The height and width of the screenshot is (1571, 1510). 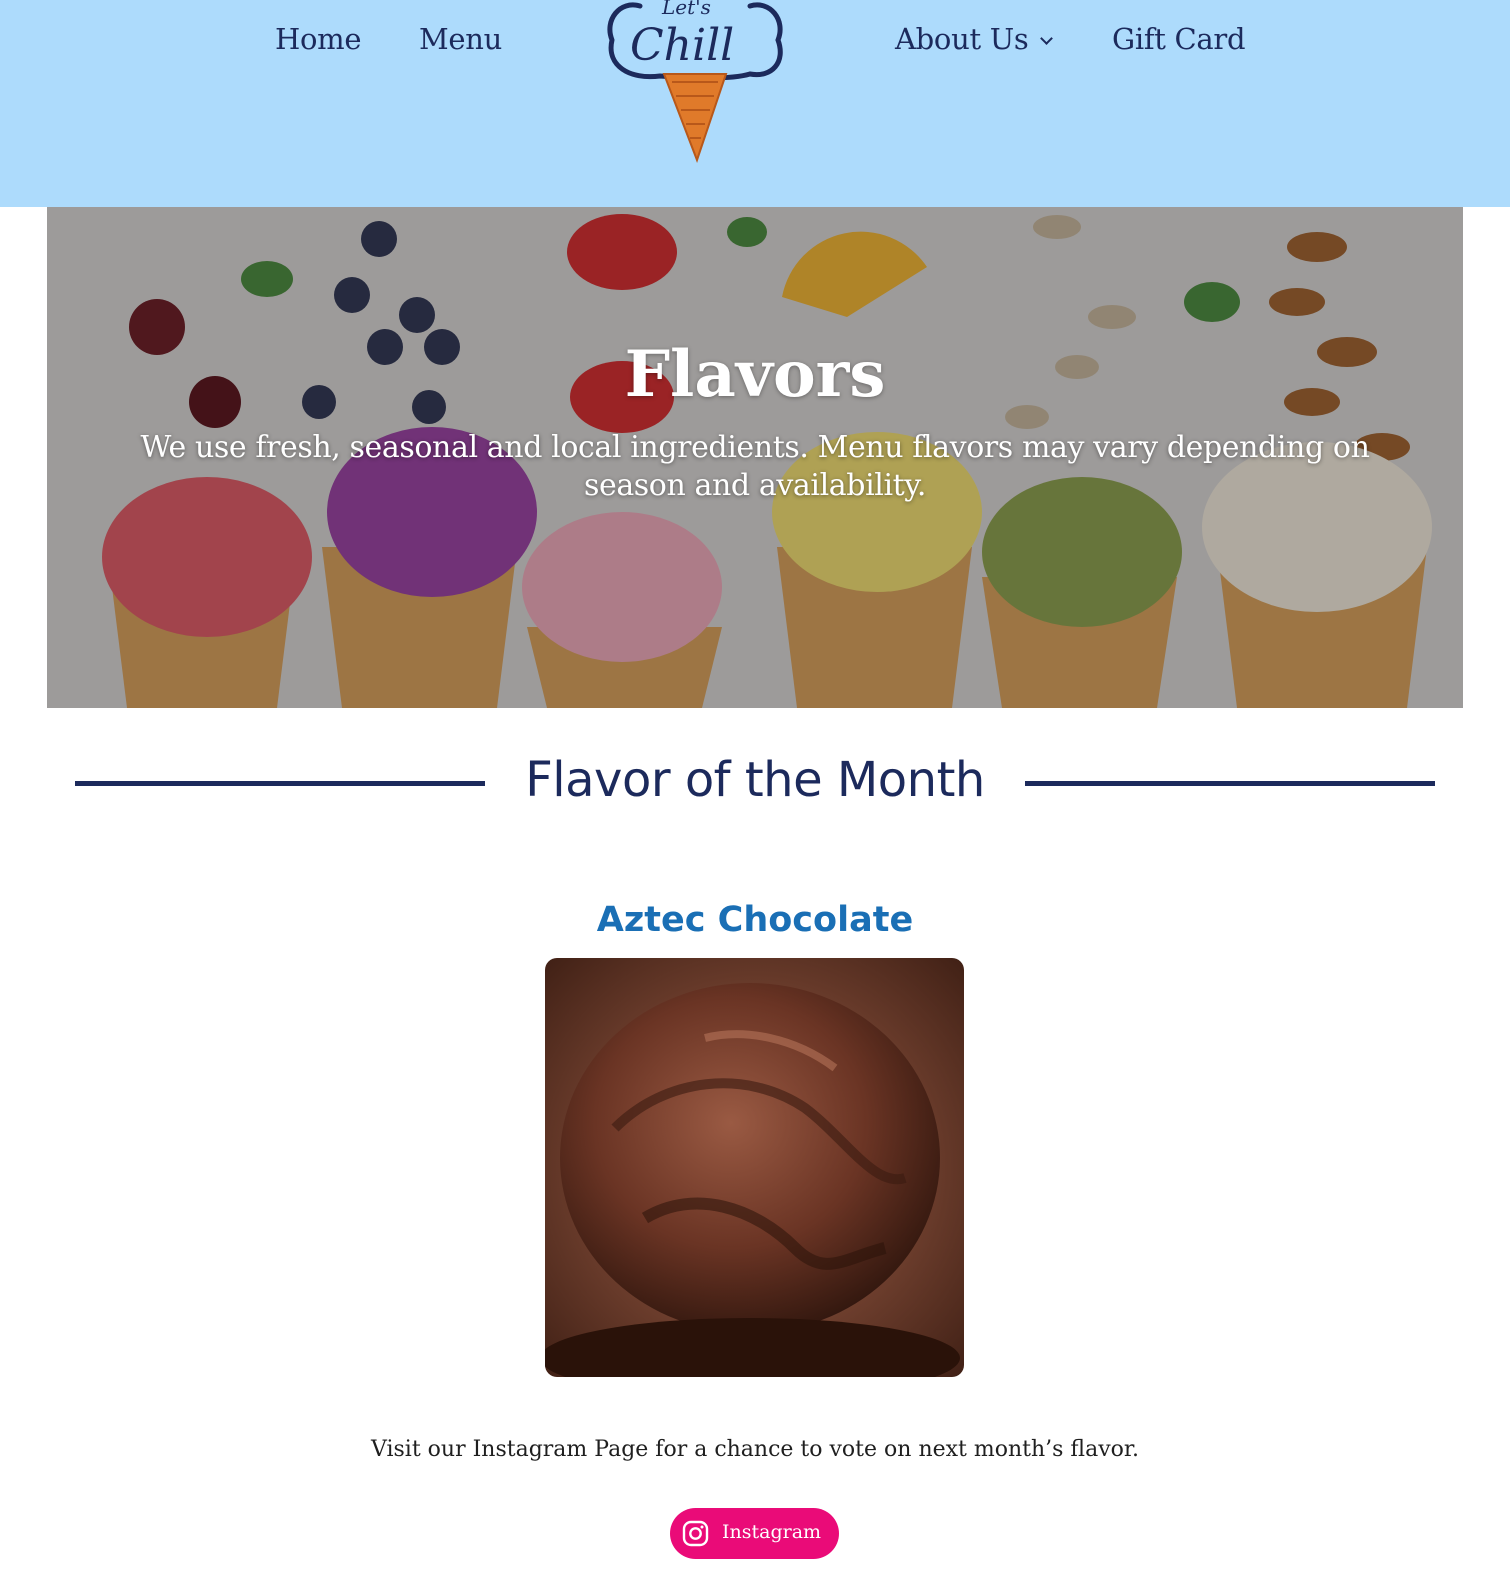 What do you see at coordinates (772, 1532) in the screenshot?
I see `instagram-button-label: Instagram` at bounding box center [772, 1532].